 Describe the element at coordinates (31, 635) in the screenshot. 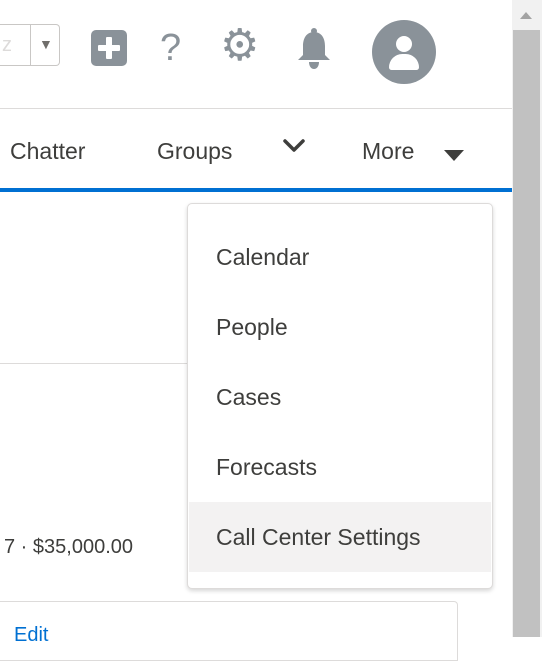

I see `edit-link: Edit` at that location.